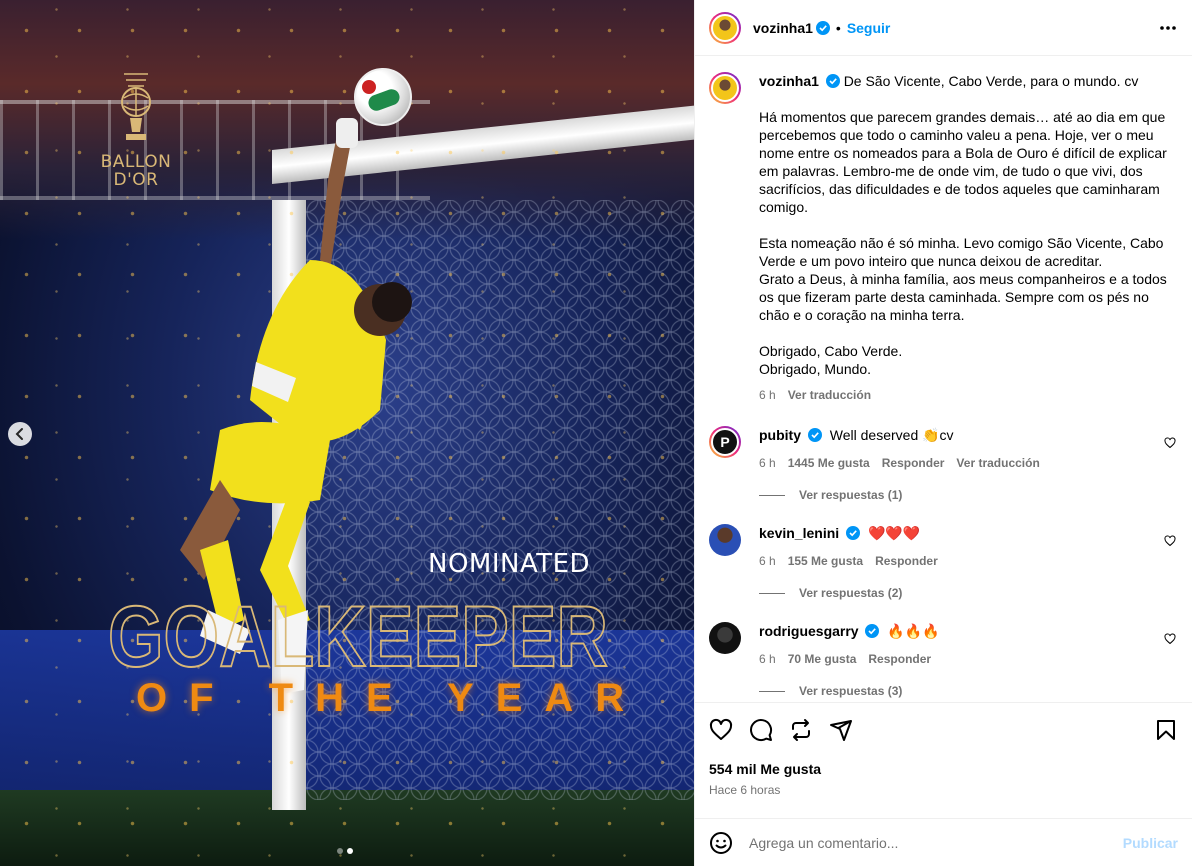 The height and width of the screenshot is (866, 1192). Describe the element at coordinates (767, 395) in the screenshot. I see `caption-time: 6 h` at that location.